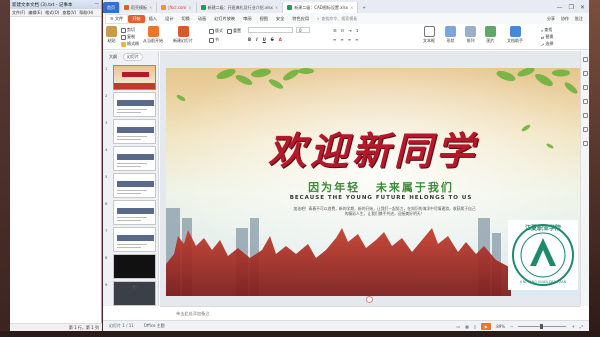 Image resolution: width=600 pixels, height=337 pixels. What do you see at coordinates (202, 19) in the screenshot?
I see `menu-animation: 动画` at bounding box center [202, 19].